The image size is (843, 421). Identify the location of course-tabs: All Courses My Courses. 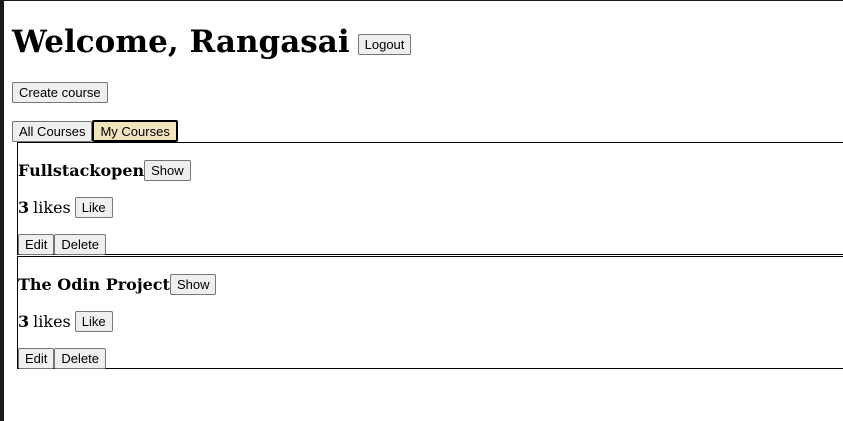
(427, 131).